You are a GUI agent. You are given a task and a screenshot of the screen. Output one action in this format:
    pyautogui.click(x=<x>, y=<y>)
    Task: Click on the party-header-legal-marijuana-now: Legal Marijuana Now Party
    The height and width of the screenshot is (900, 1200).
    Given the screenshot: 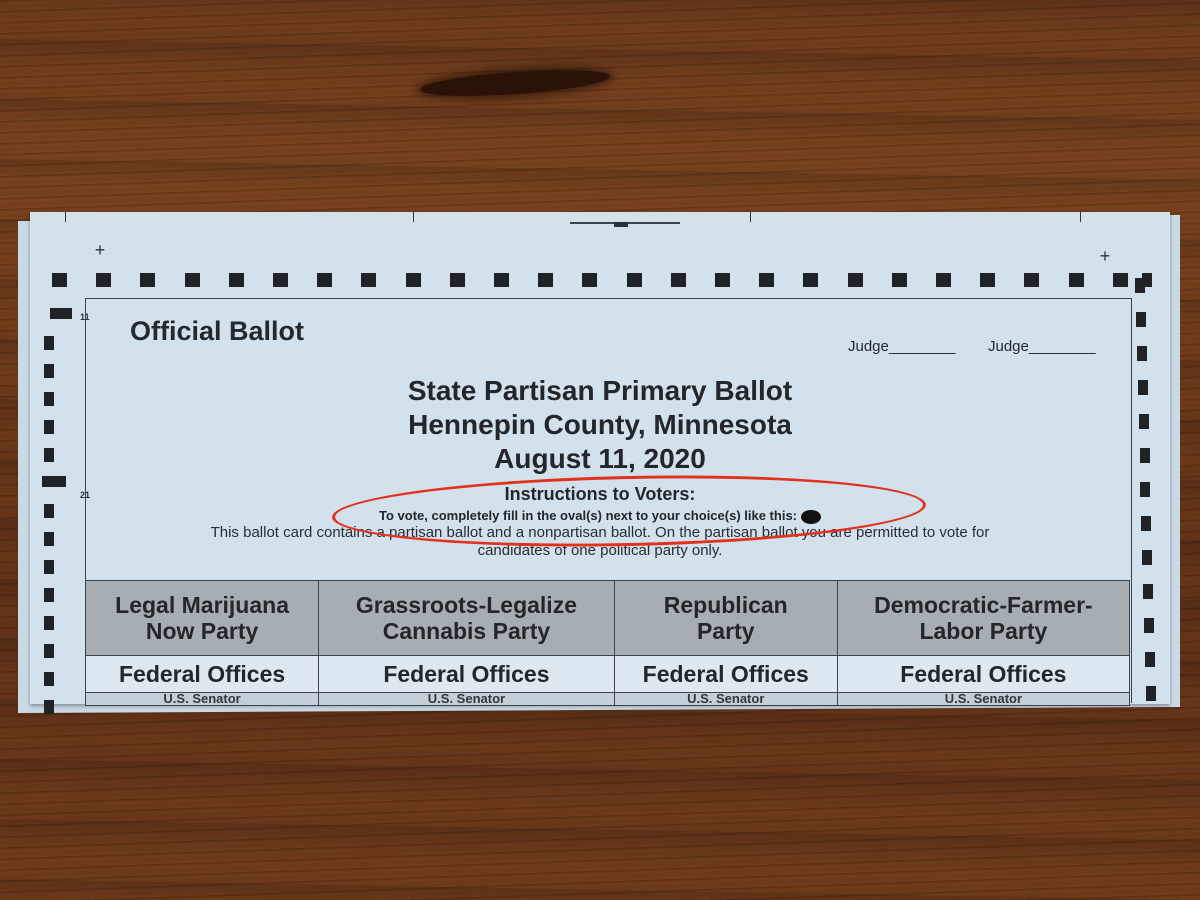 What is the action you would take?
    pyautogui.click(x=202, y=618)
    